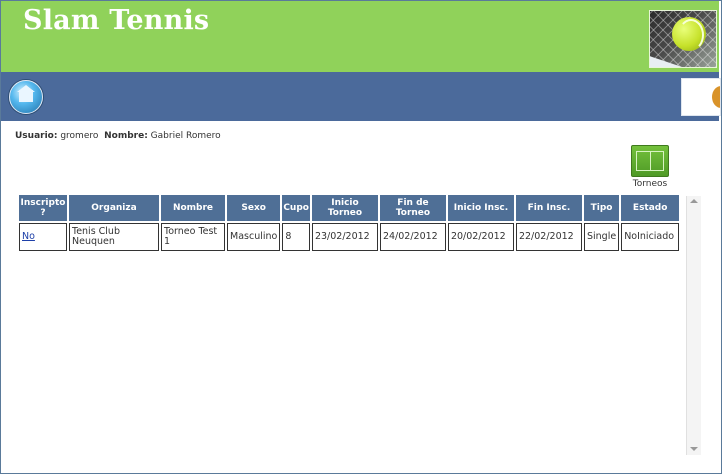 The width and height of the screenshot is (722, 474). What do you see at coordinates (296, 209) in the screenshot?
I see `col-cupo: Cupo` at bounding box center [296, 209].